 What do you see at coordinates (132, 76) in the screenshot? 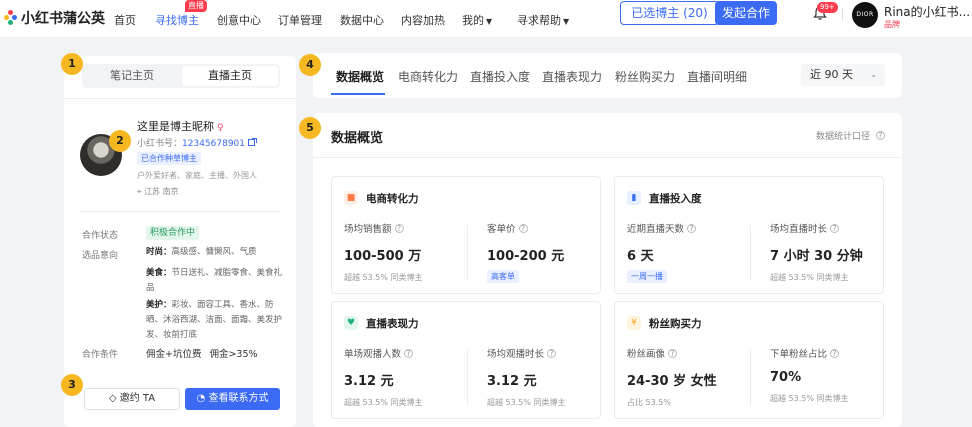
I see `tab-notes-homepage: 笔记主页` at bounding box center [132, 76].